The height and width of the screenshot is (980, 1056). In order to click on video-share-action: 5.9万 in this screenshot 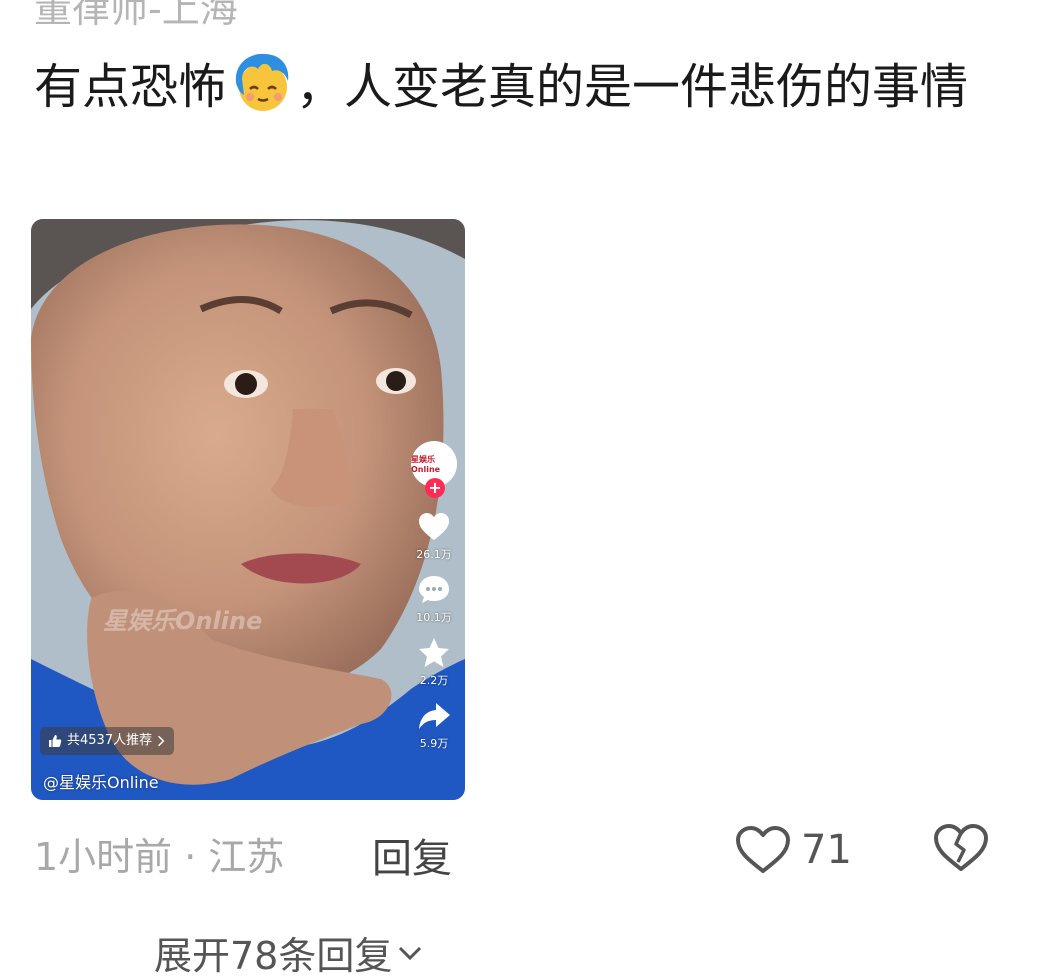, I will do `click(434, 725)`.